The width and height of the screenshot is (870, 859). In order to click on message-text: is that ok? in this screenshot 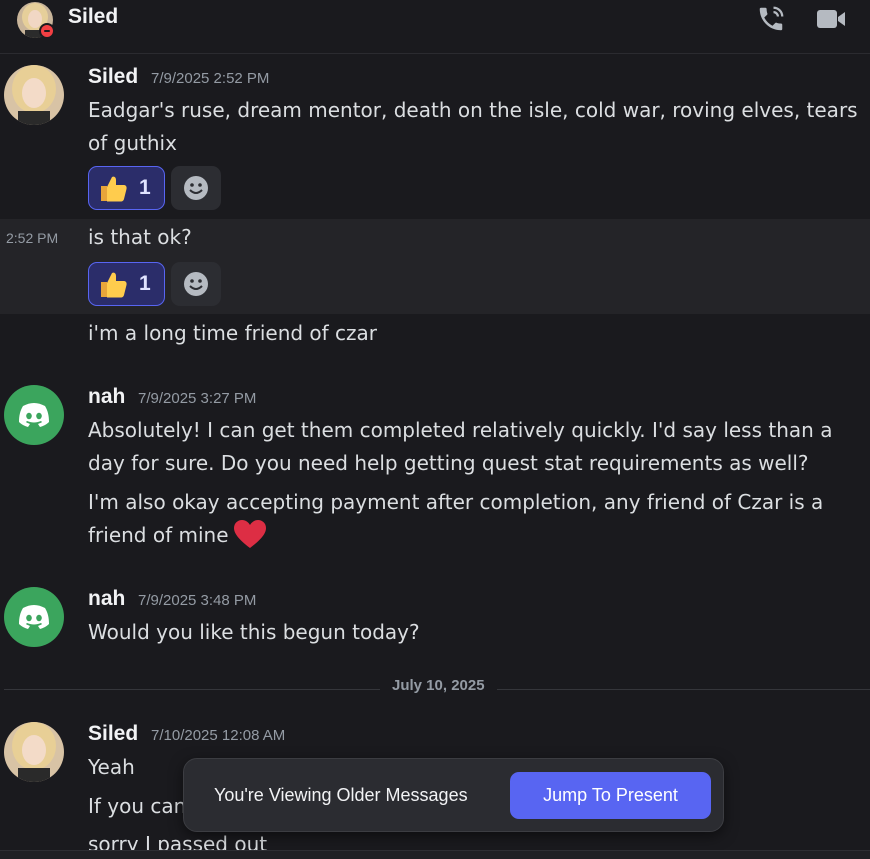, I will do `click(140, 237)`.